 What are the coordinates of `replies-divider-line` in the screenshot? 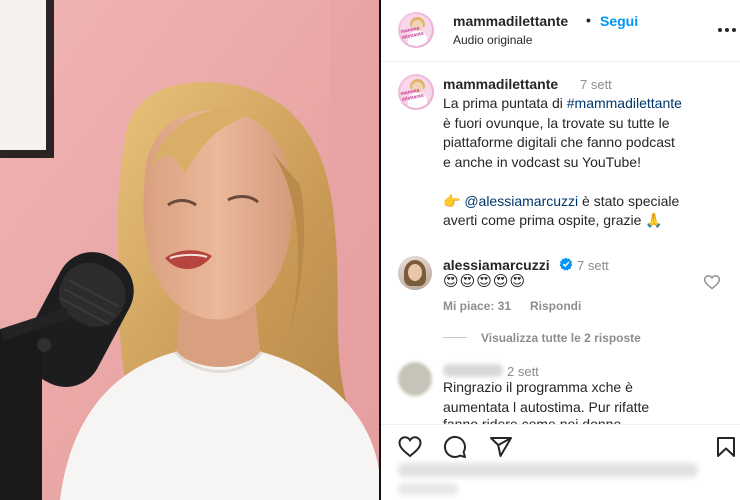 It's located at (455, 337).